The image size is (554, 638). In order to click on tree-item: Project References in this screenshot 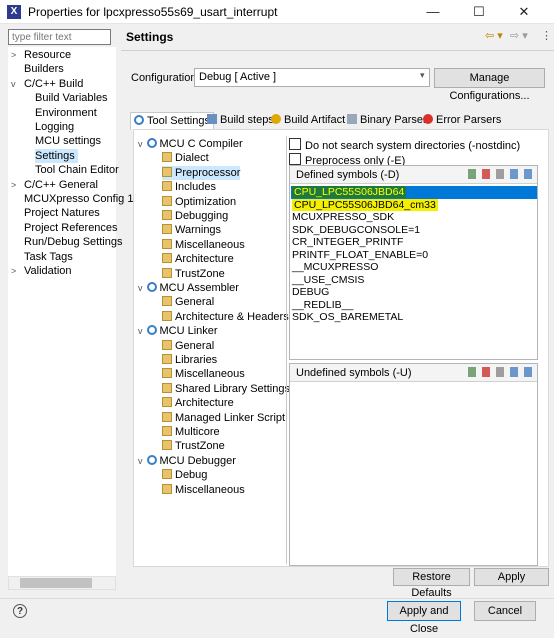, I will do `click(64, 228)`.